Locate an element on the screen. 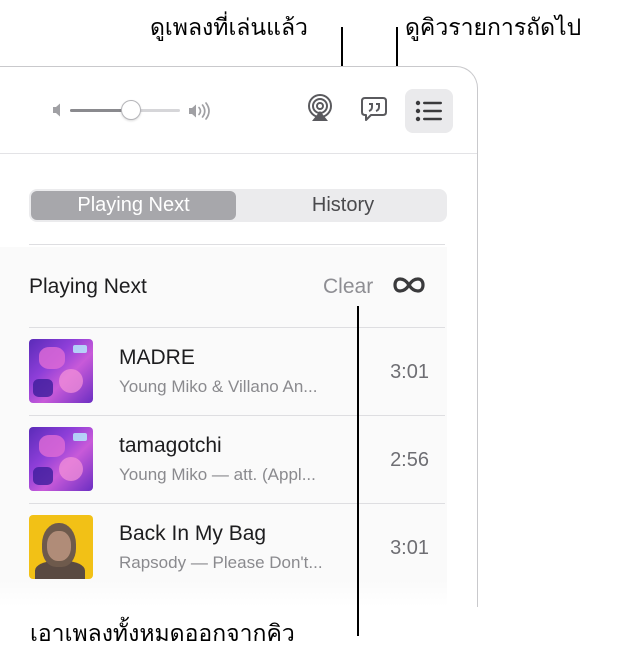 This screenshot has height=652, width=630. repeat-button is located at coordinates (409, 287).